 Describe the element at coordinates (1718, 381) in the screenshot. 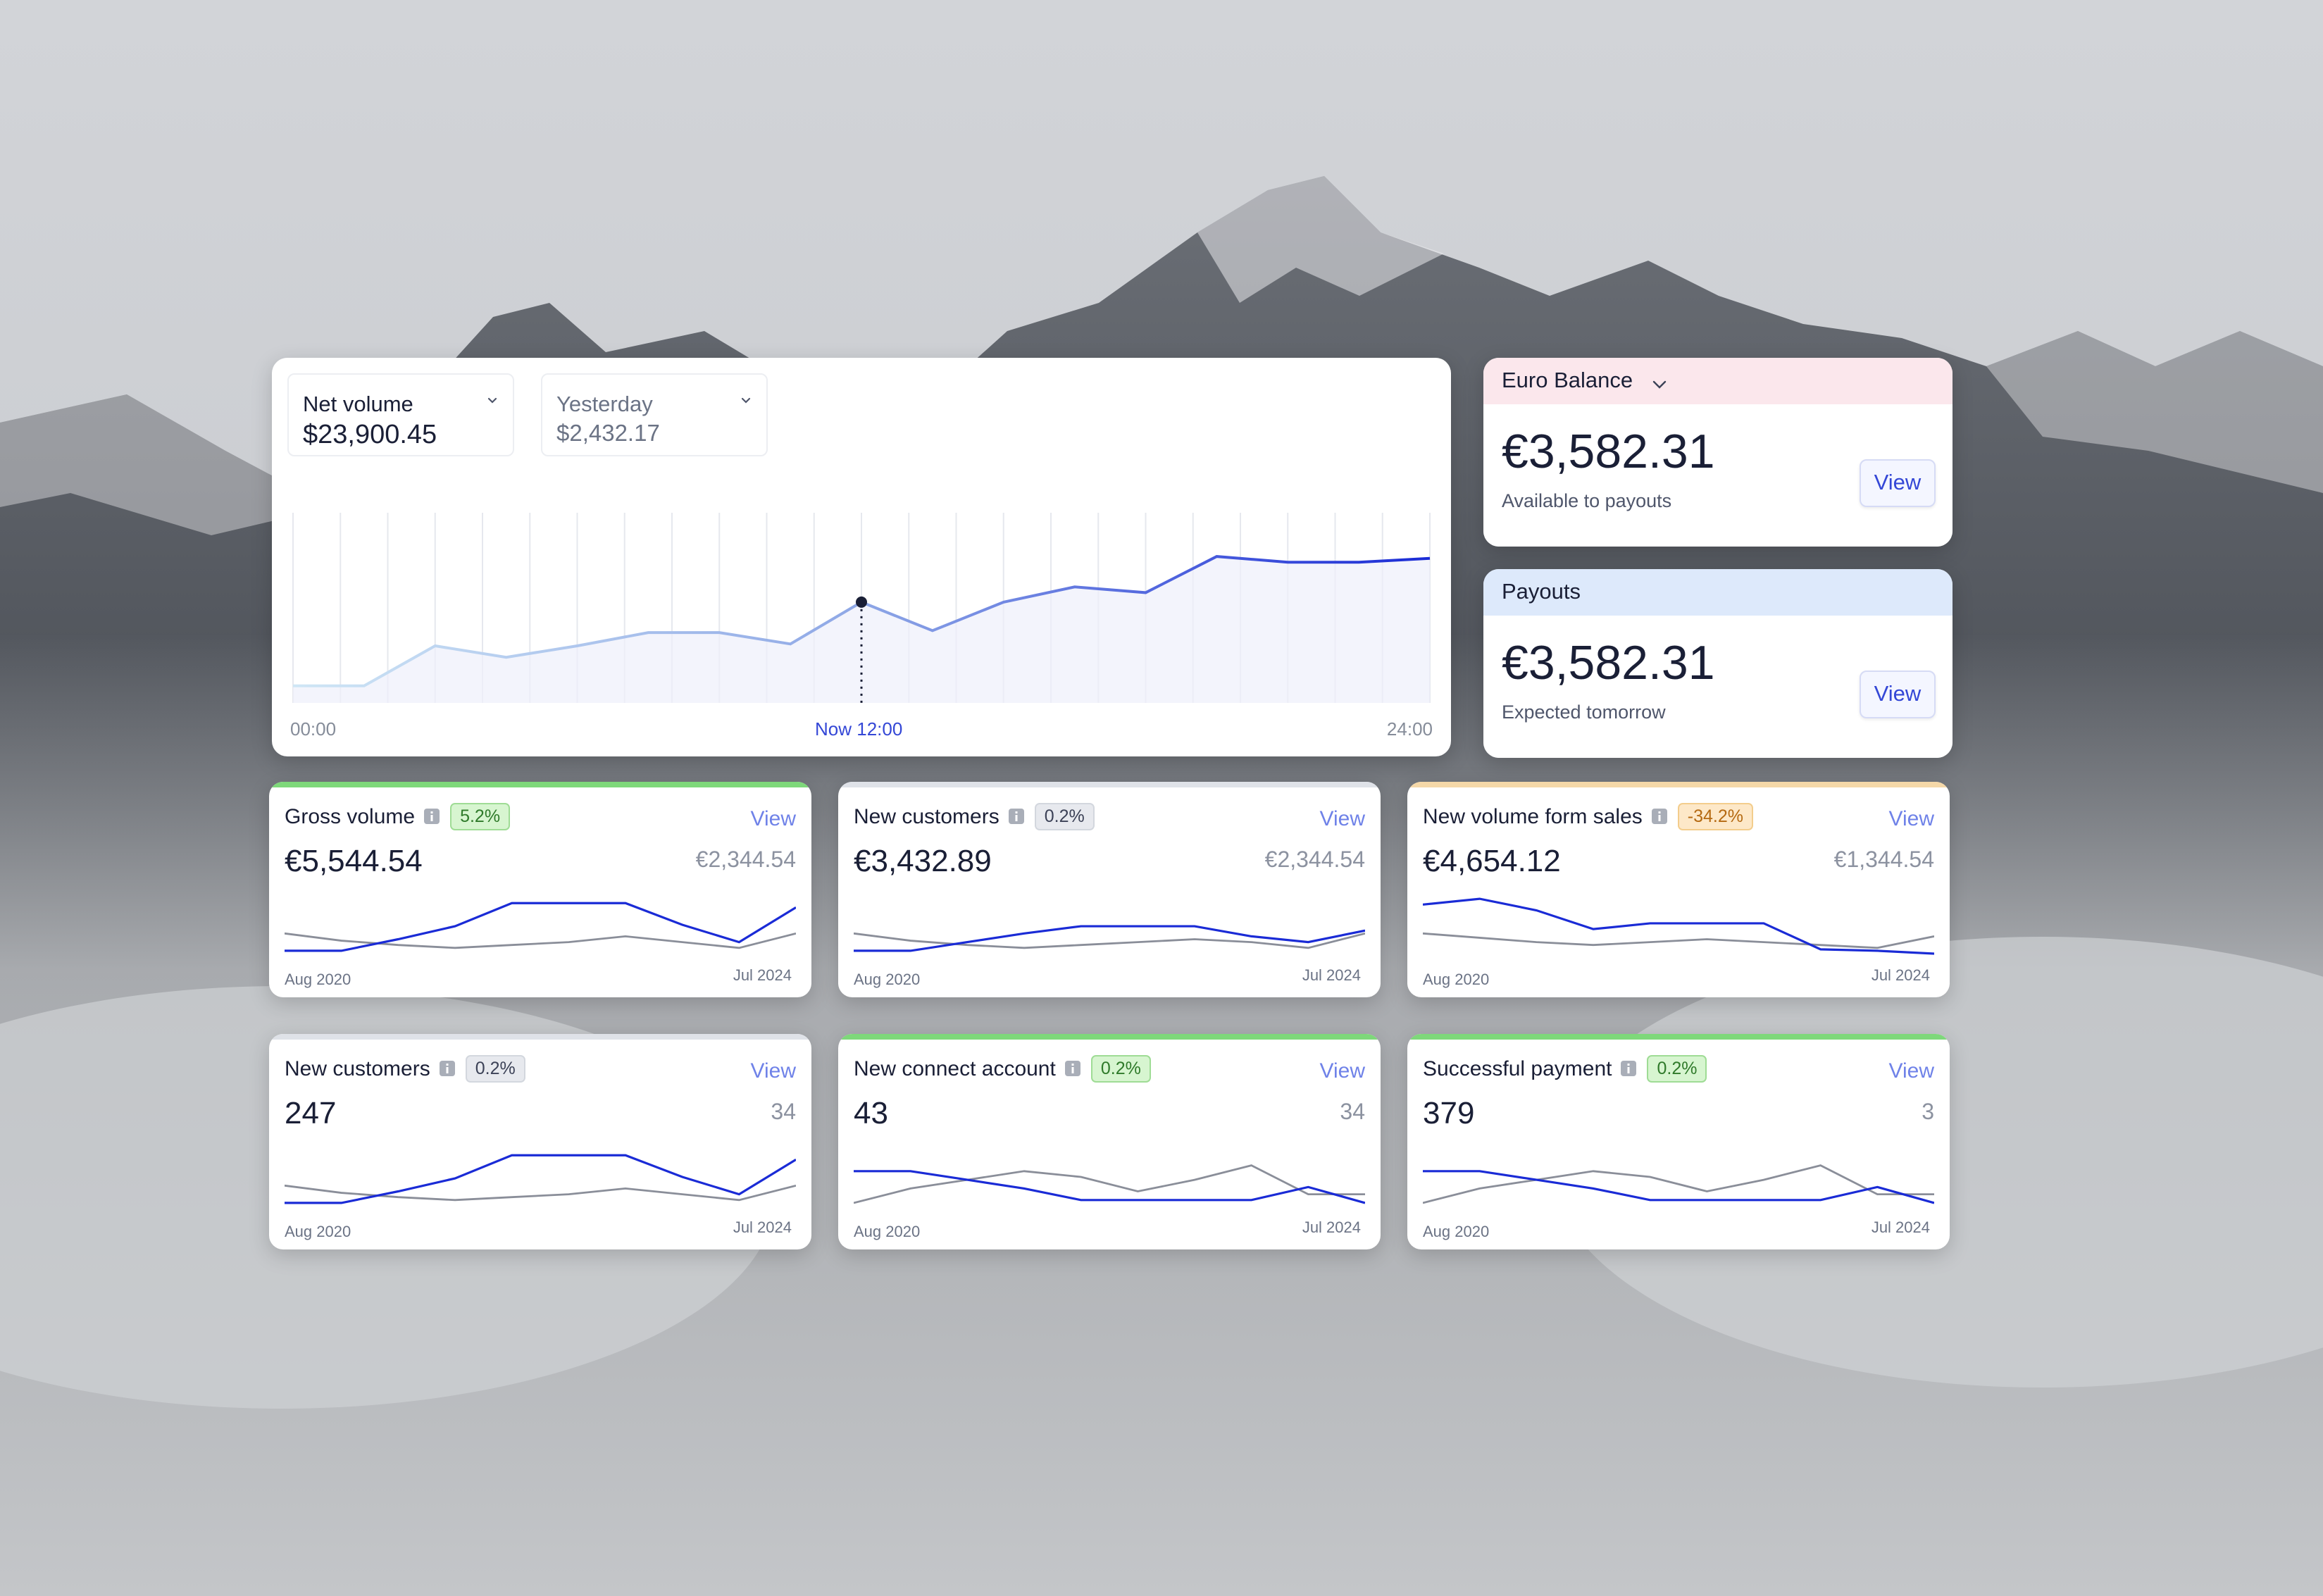

I see `euro-balance-header: Euro Balance` at that location.